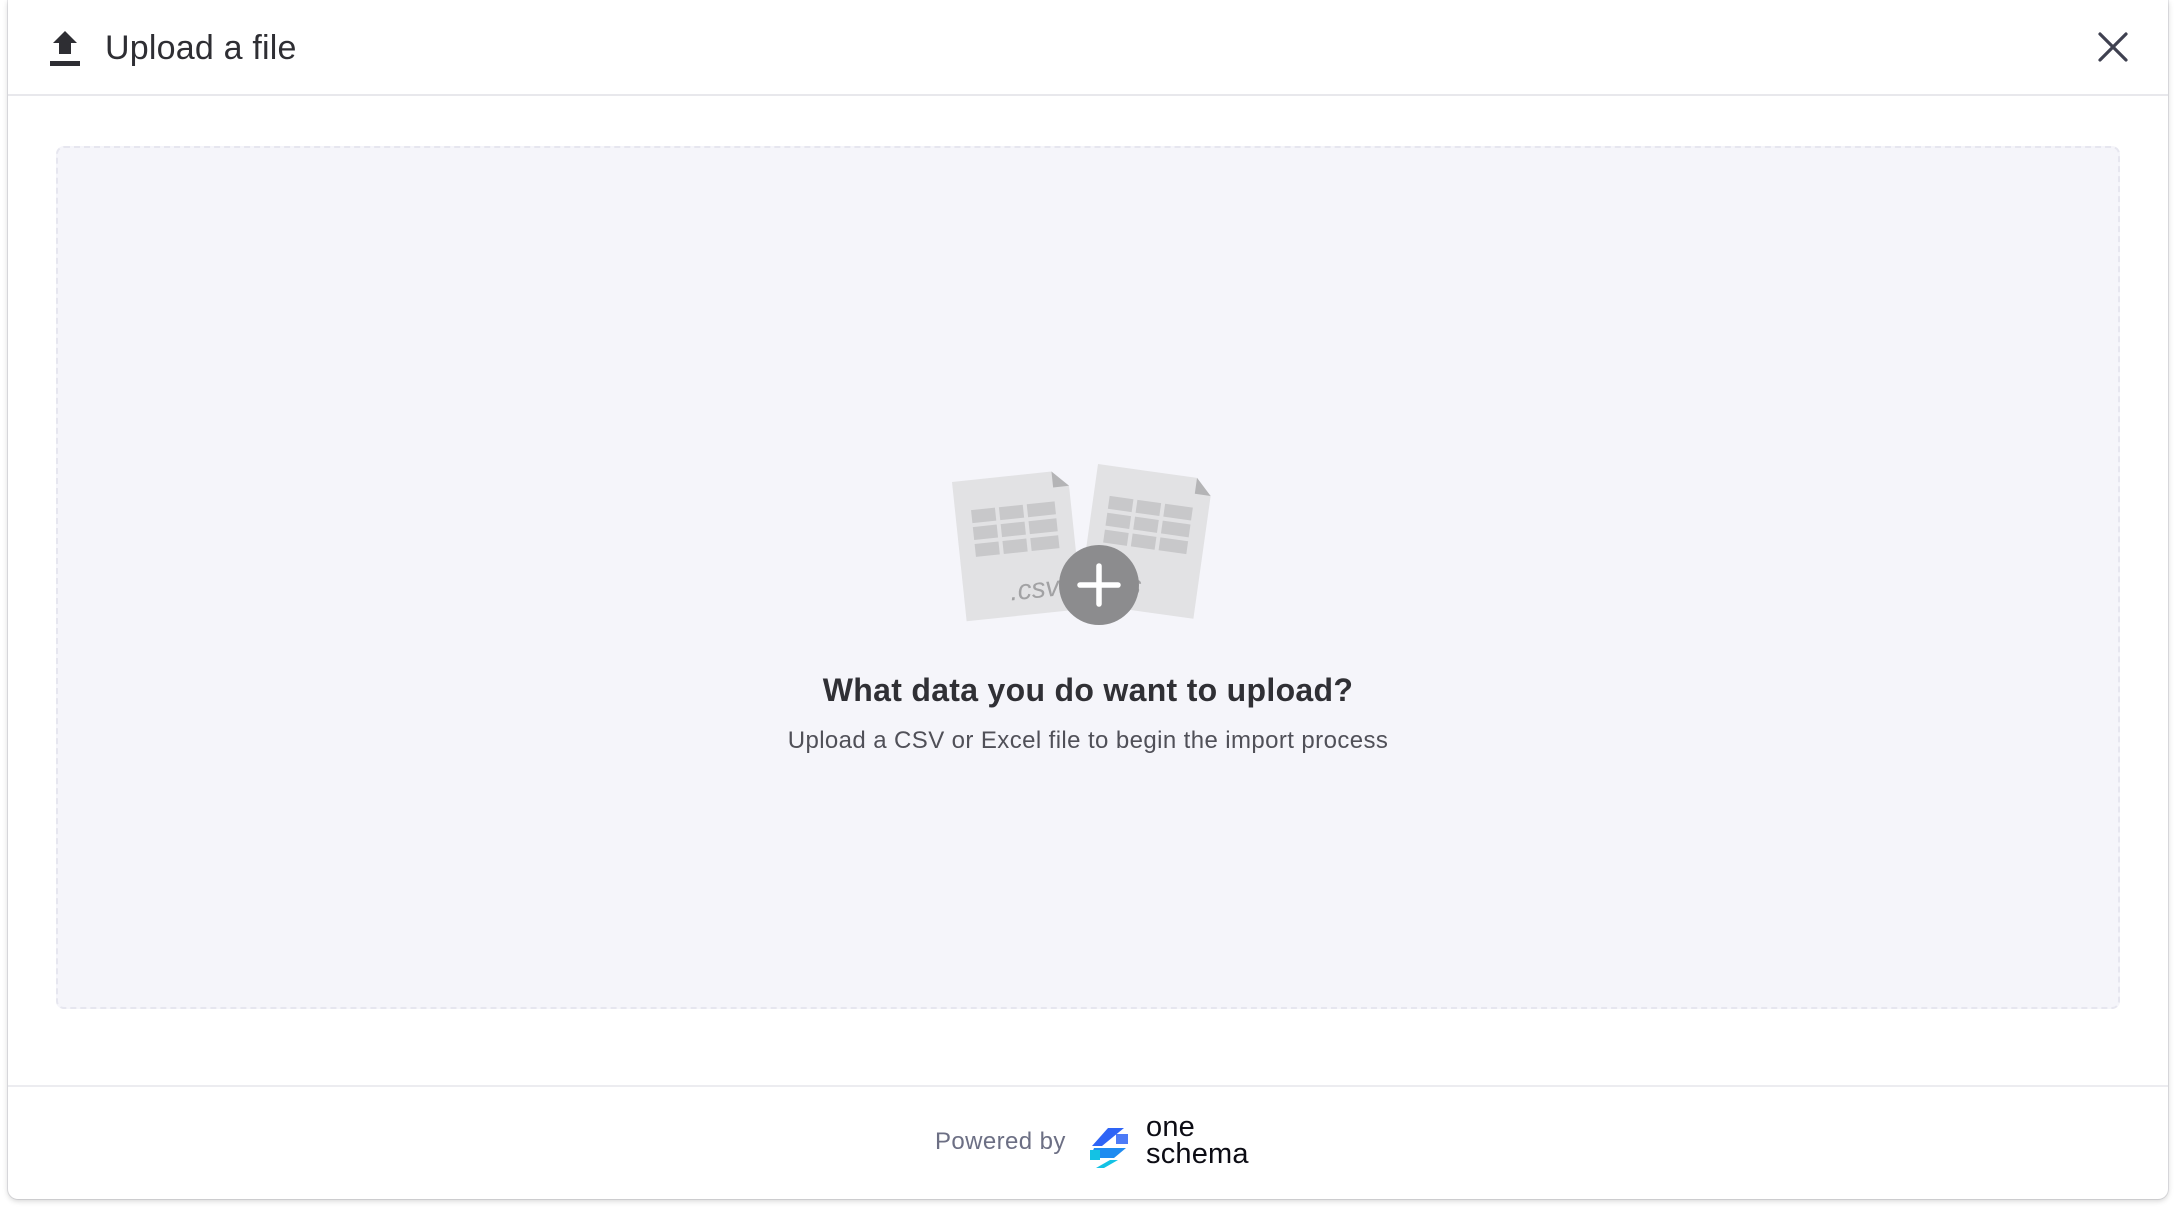 The width and height of the screenshot is (2176, 1216). What do you see at coordinates (1170, 1127) in the screenshot?
I see `brand-line-one: one` at bounding box center [1170, 1127].